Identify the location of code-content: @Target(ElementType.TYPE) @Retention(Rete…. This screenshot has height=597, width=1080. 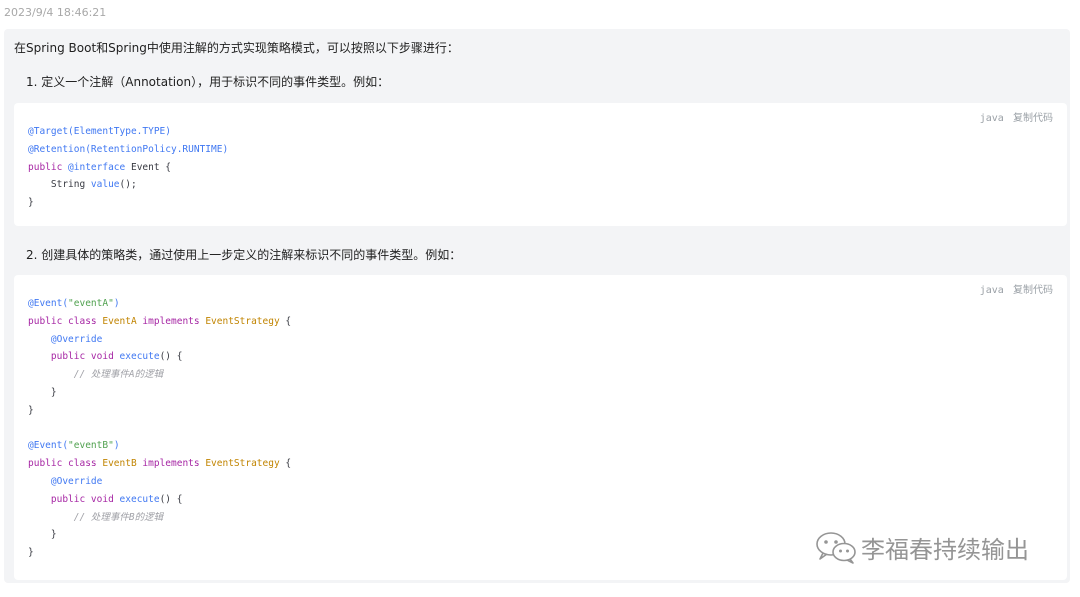
(128, 167).